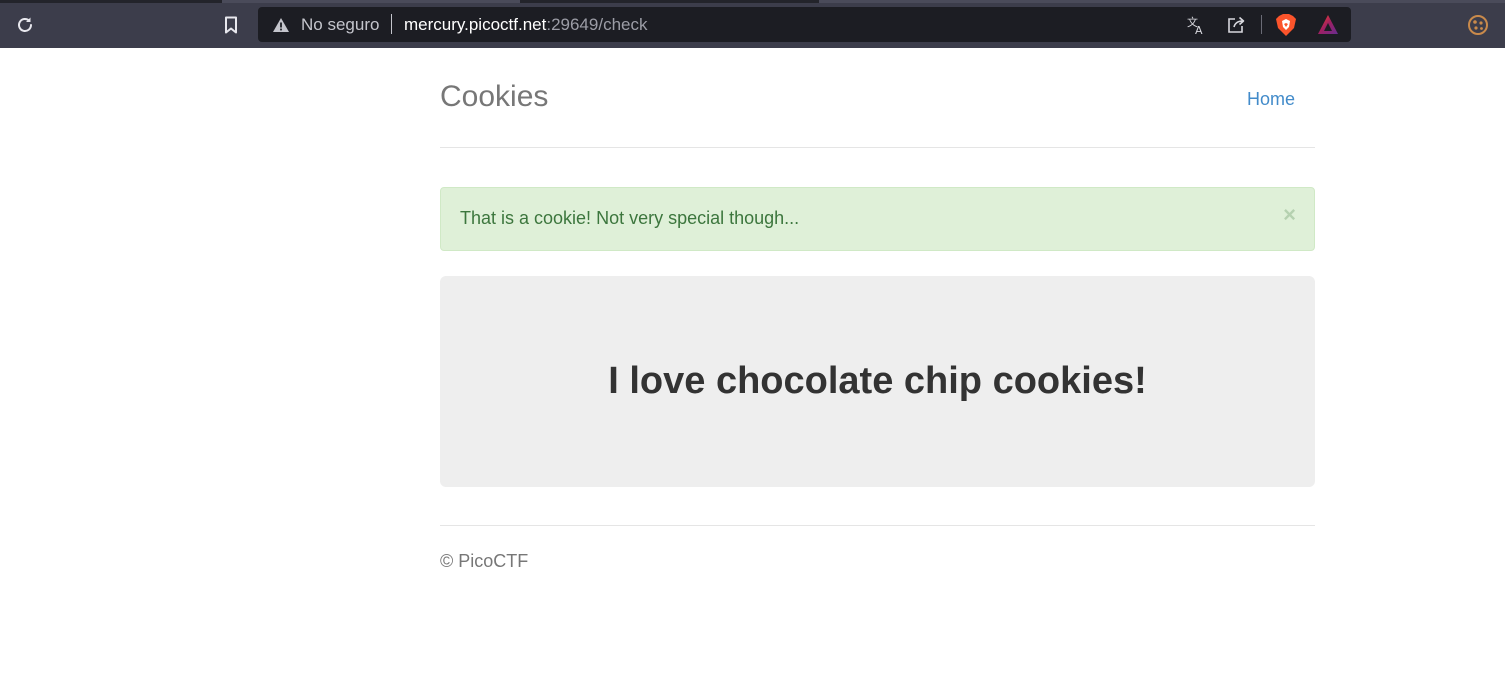 The image size is (1505, 700). What do you see at coordinates (391, 24) in the screenshot?
I see `omnibox-separator` at bounding box center [391, 24].